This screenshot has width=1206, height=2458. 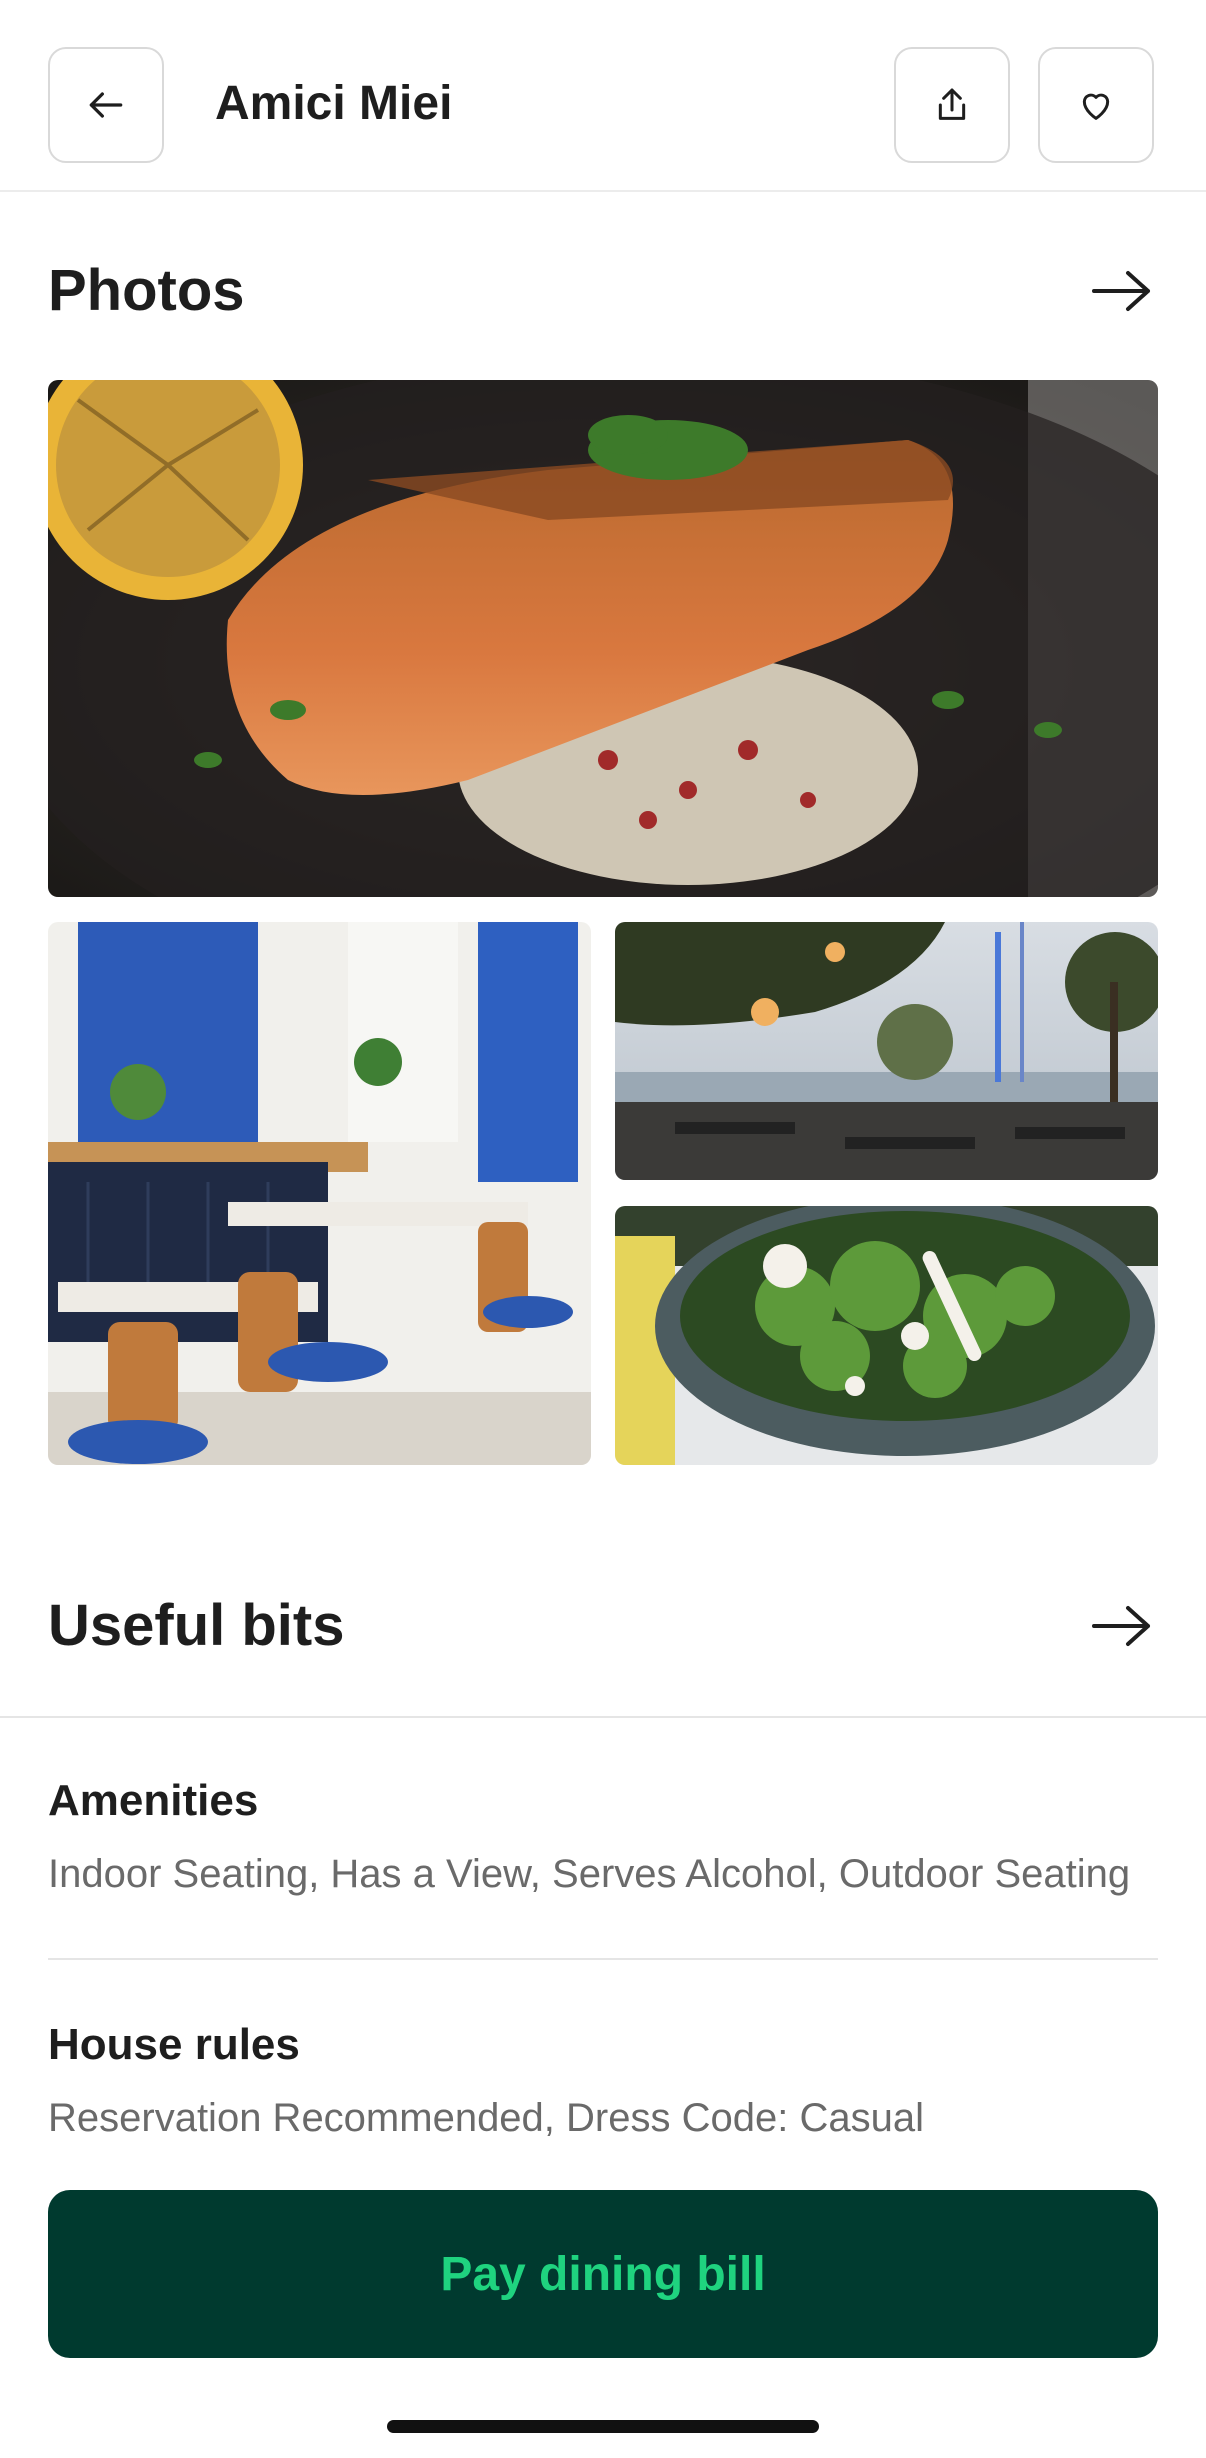 I want to click on photos-see-all-button, so click(x=1121, y=291).